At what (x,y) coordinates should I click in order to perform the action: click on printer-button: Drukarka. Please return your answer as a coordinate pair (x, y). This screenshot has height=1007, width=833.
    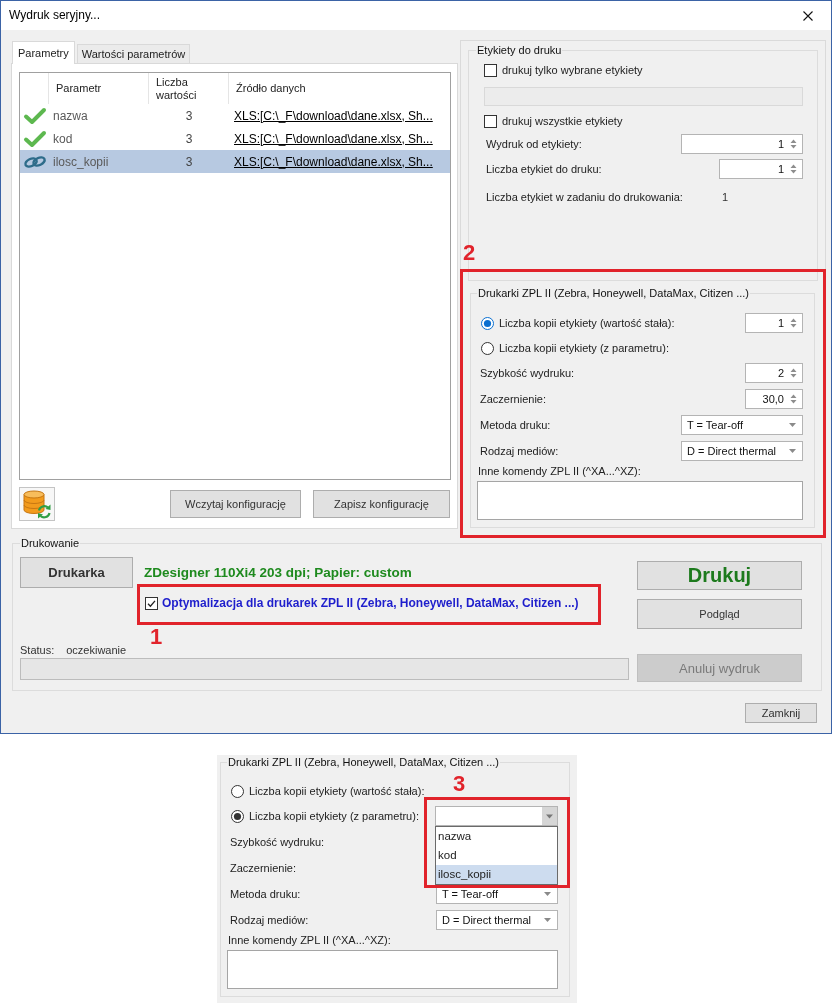
    Looking at the image, I should click on (76, 572).